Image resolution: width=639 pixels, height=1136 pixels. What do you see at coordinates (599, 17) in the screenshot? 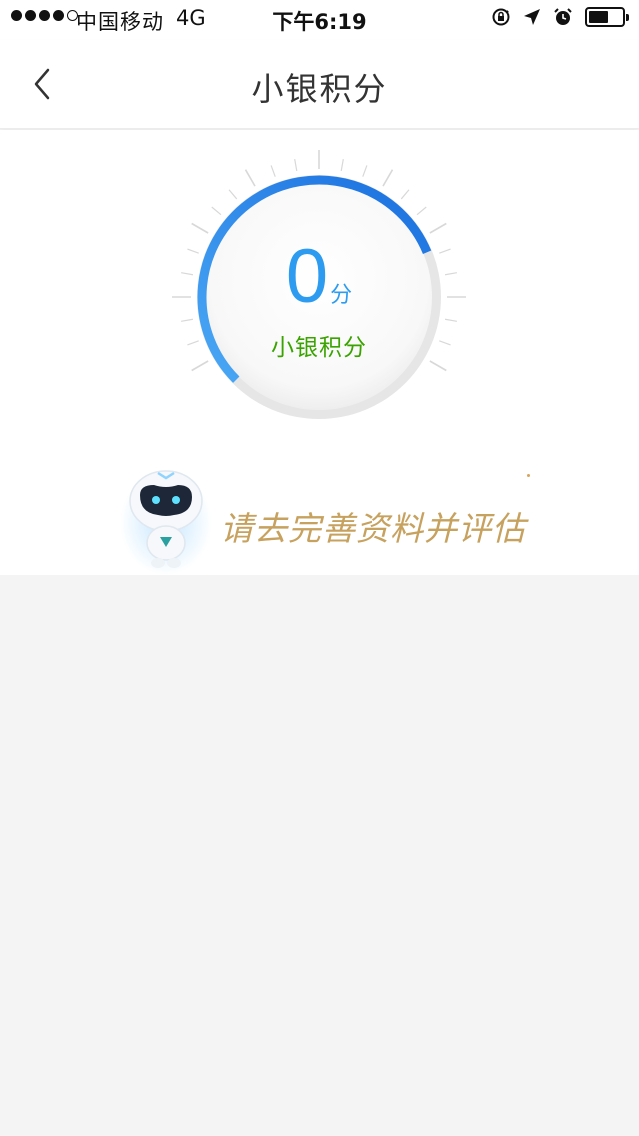
I see `battery-level` at bounding box center [599, 17].